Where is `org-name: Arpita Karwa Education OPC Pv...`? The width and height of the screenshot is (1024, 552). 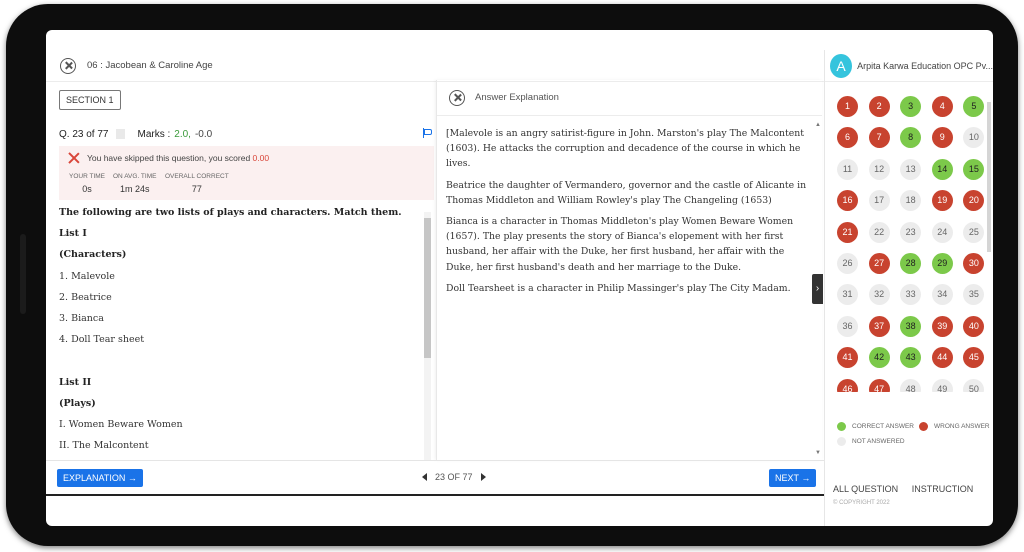
org-name: Arpita Karwa Education OPC Pv... is located at coordinates (925, 65).